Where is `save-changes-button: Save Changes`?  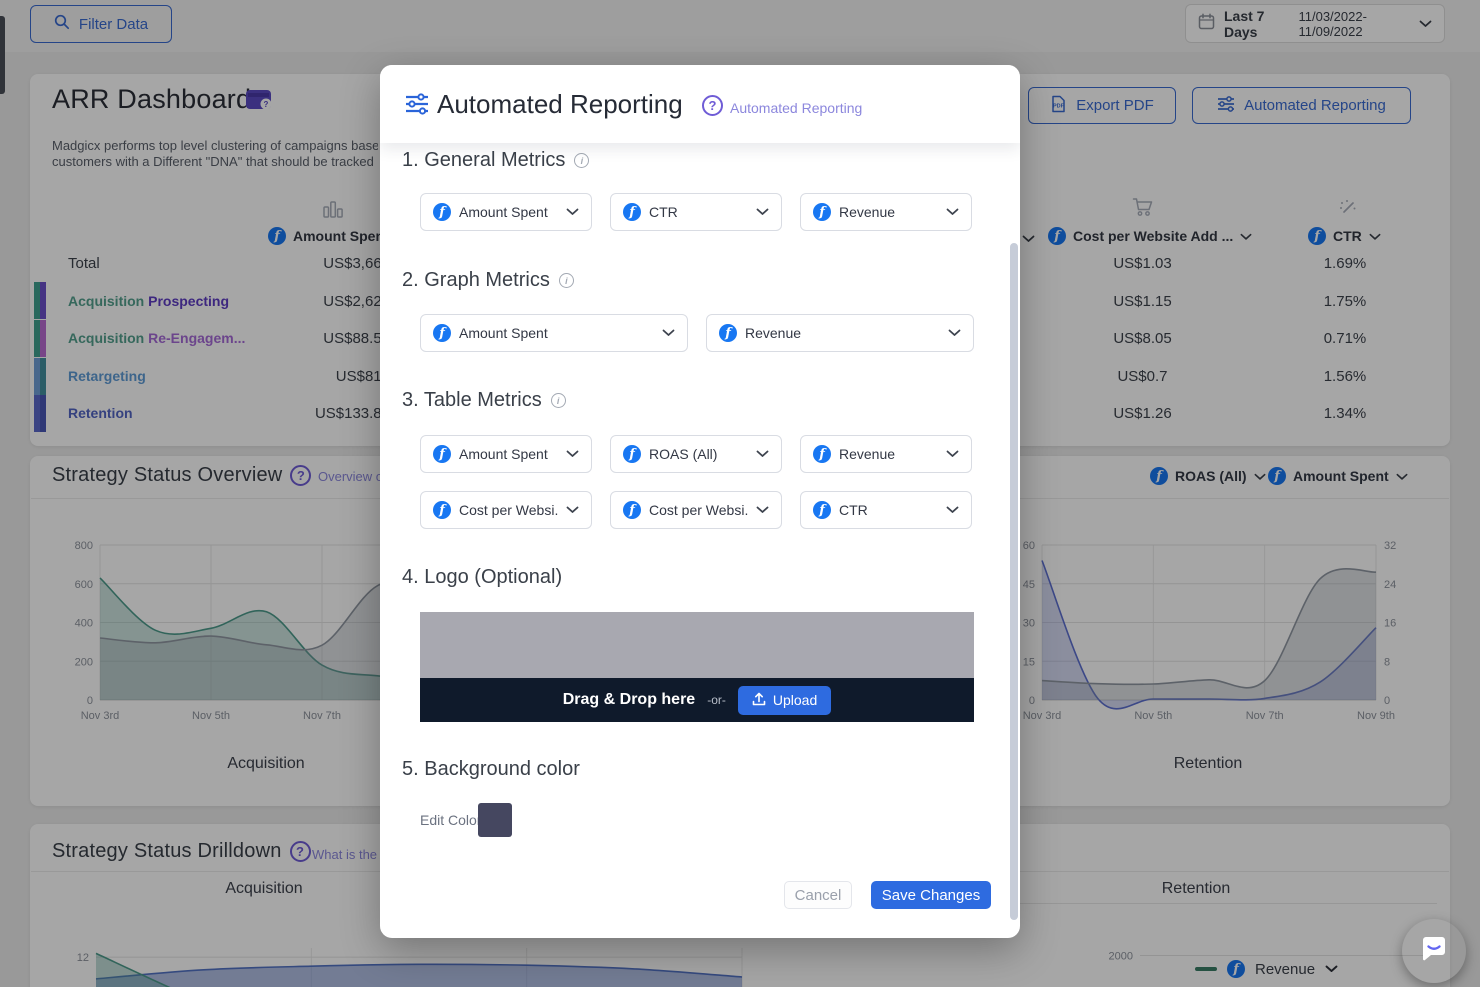 save-changes-button: Save Changes is located at coordinates (931, 895).